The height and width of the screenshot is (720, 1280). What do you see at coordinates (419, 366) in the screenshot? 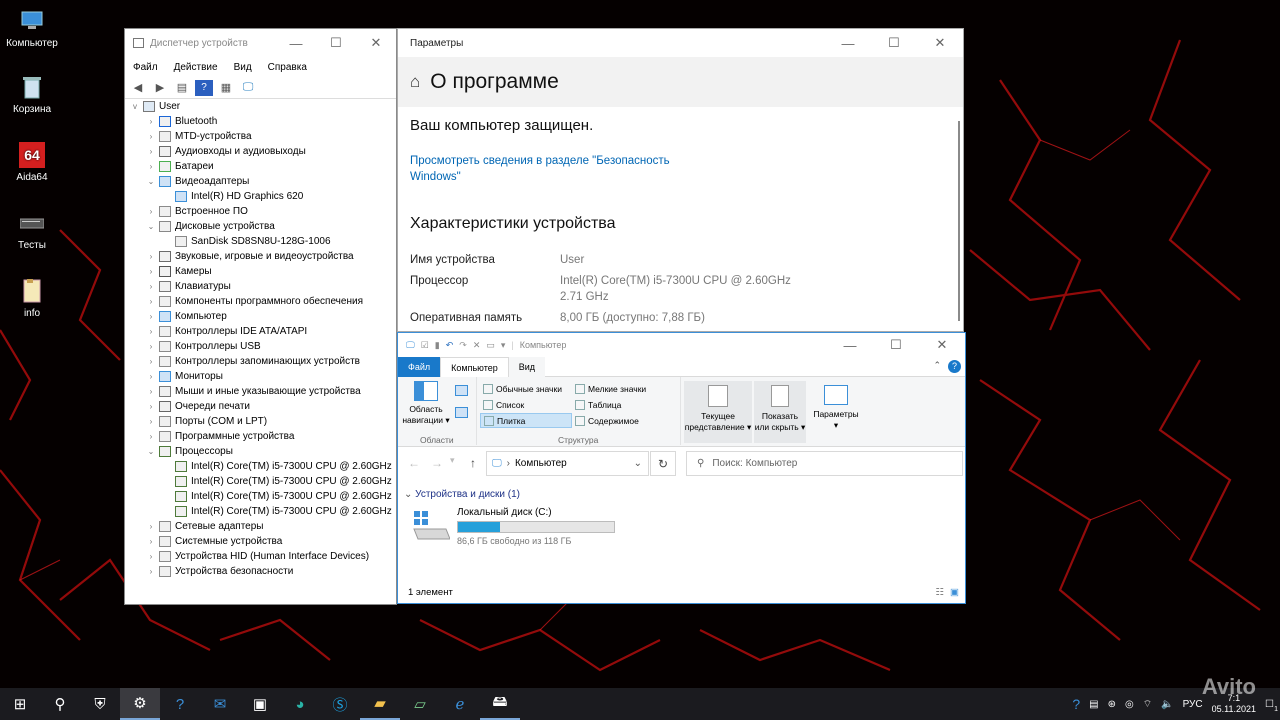
I see `tab-file: Файл` at bounding box center [419, 366].